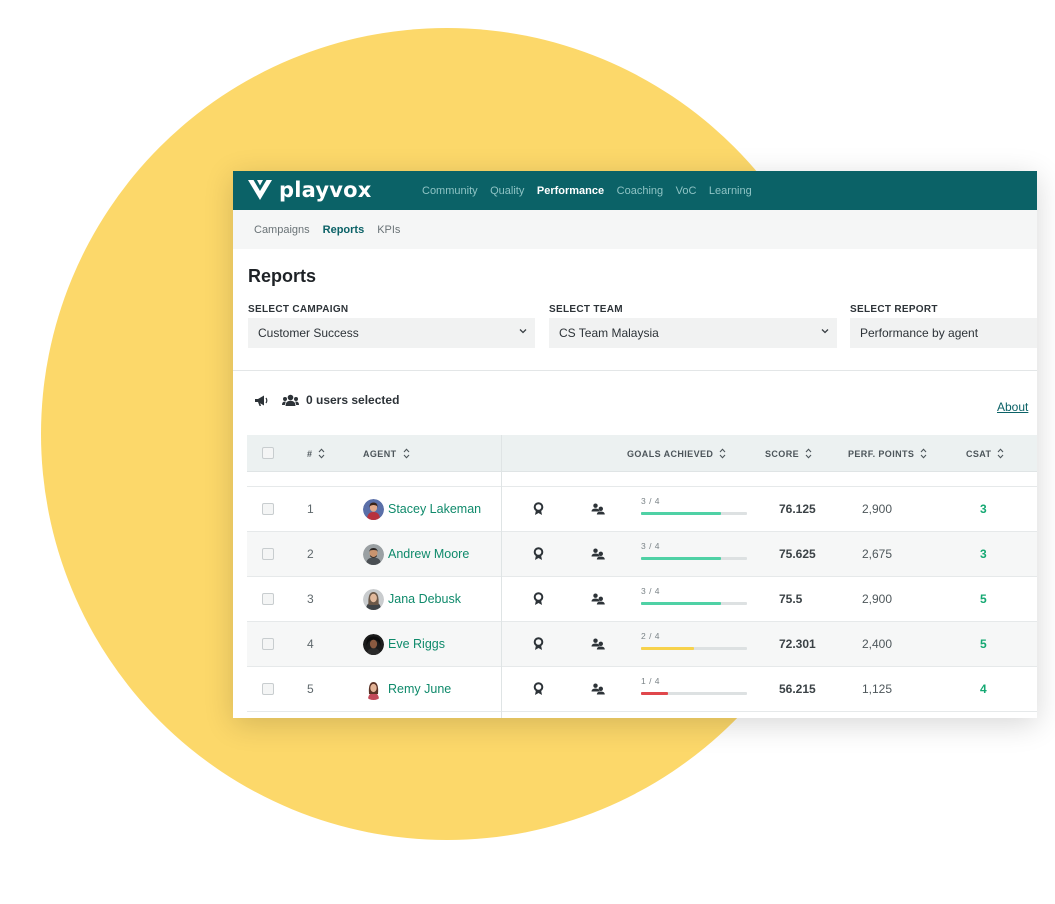 The image size is (1055, 904). I want to click on nav-item-performance: Performance, so click(570, 191).